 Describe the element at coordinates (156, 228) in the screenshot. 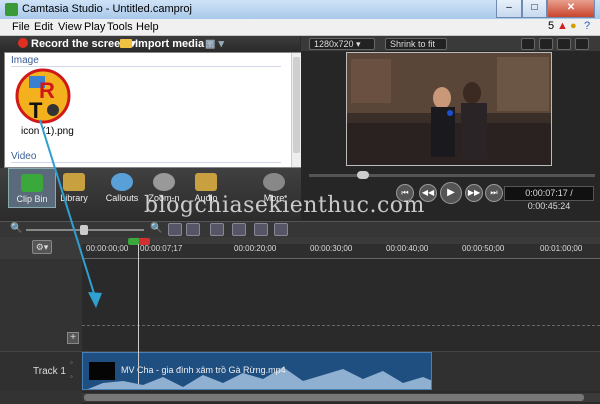

I see `zoom-in-icon: 🔍` at that location.